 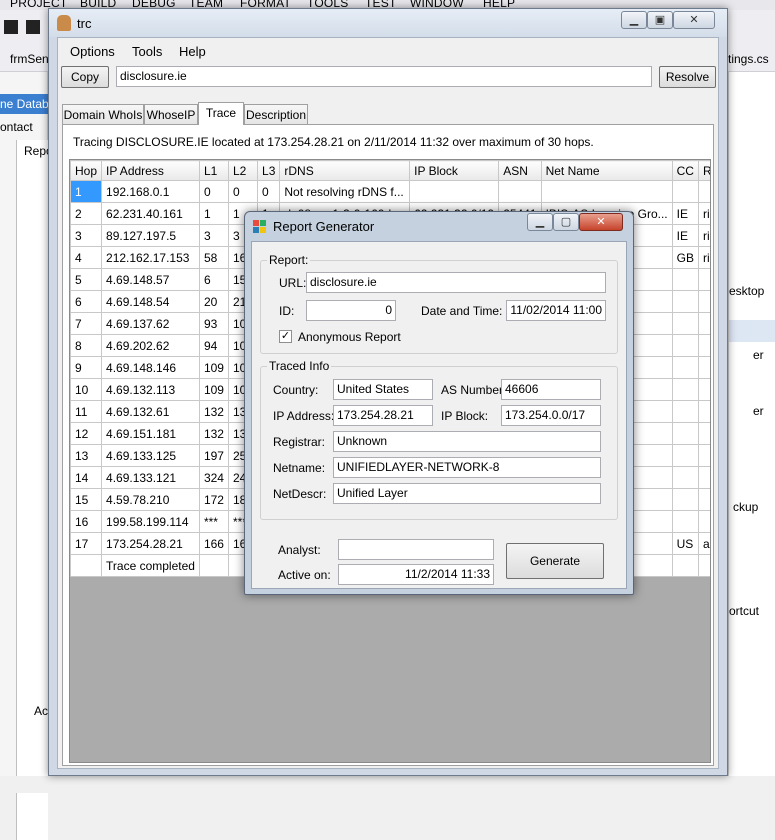 What do you see at coordinates (685, 257) in the screenshot?
I see `grid-cell: GB` at bounding box center [685, 257].